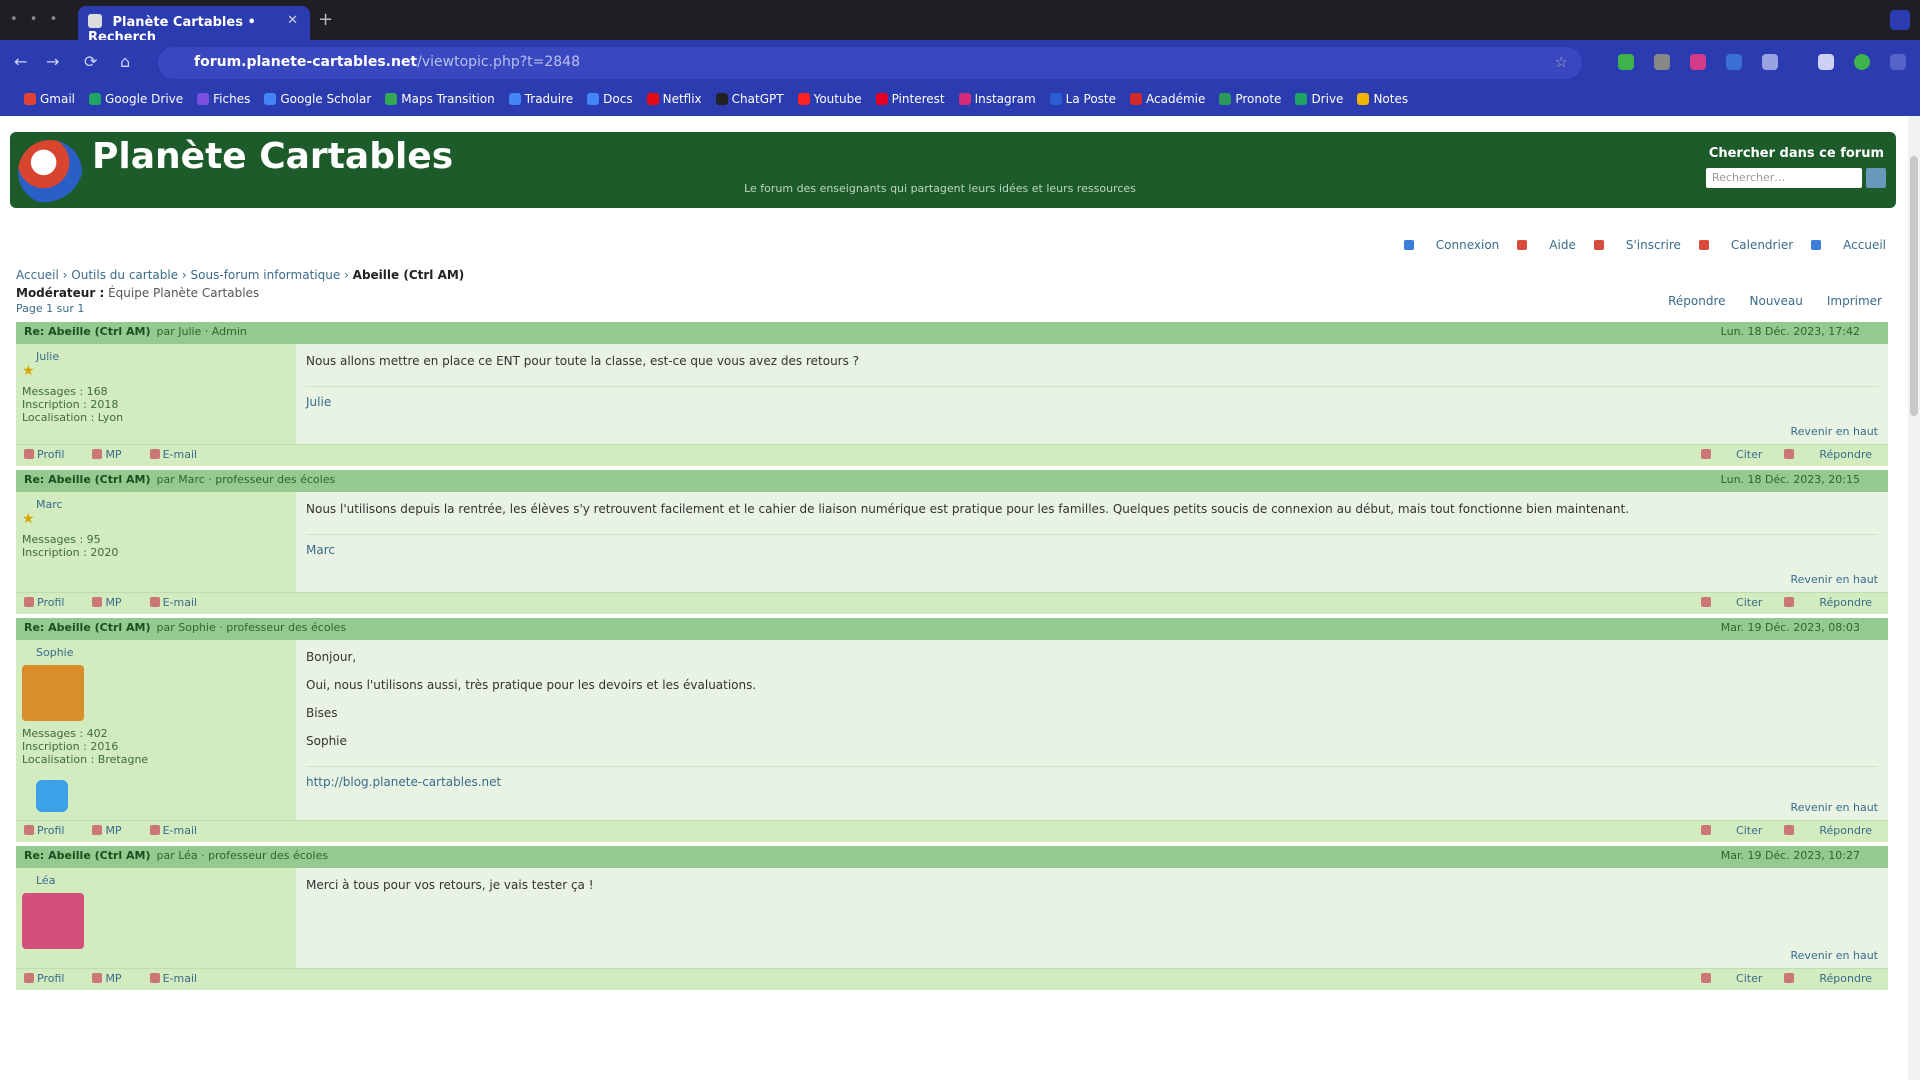 The height and width of the screenshot is (1080, 1920). I want to click on scrollbar-thumb, so click(1914, 286).